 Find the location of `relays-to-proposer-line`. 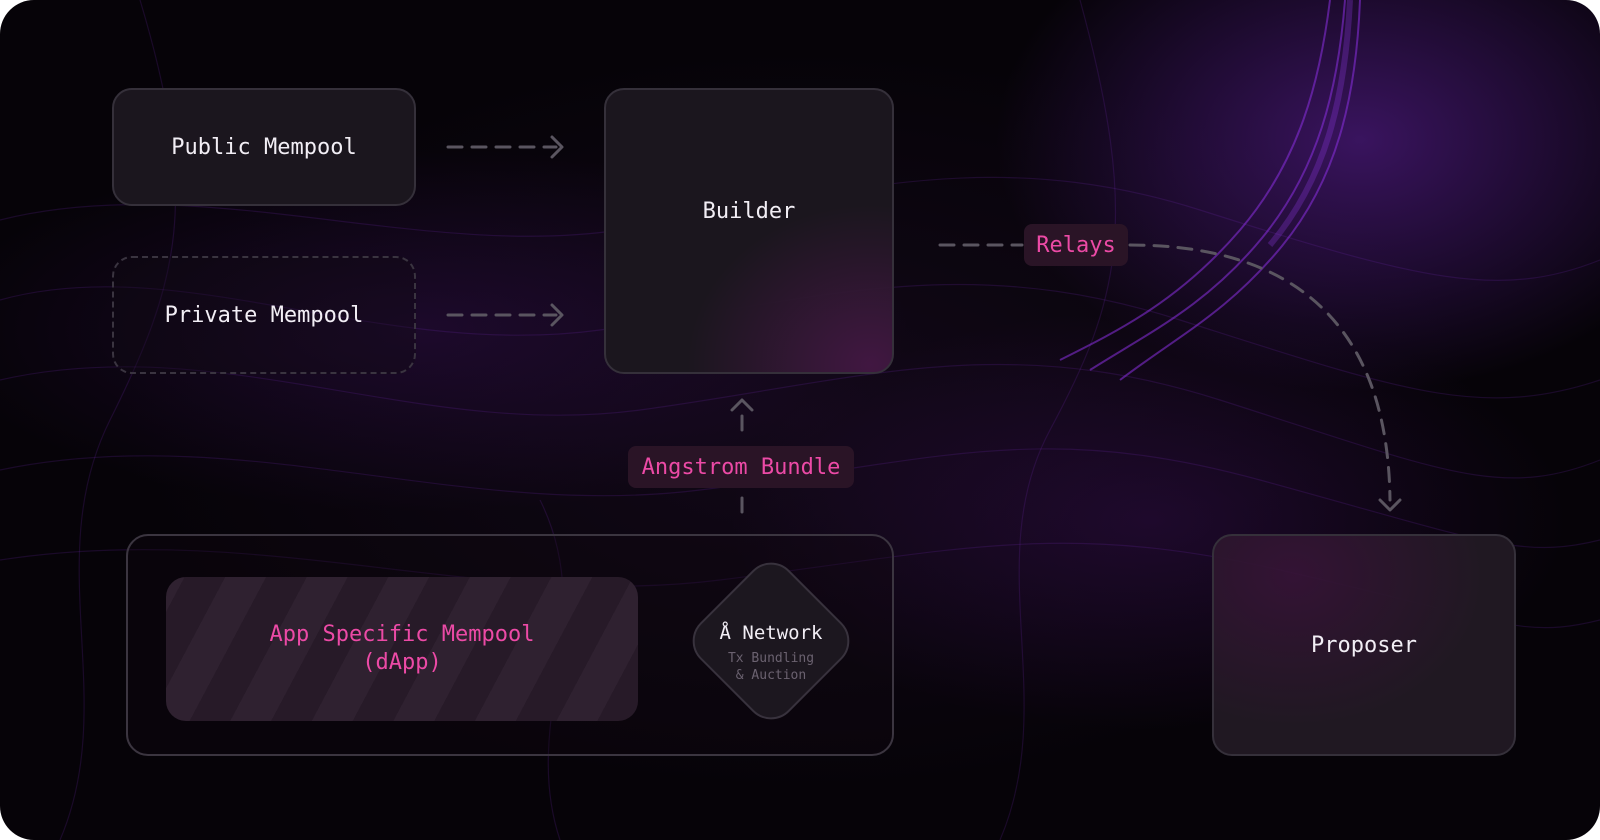

relays-to-proposer-line is located at coordinates (1260, 372).